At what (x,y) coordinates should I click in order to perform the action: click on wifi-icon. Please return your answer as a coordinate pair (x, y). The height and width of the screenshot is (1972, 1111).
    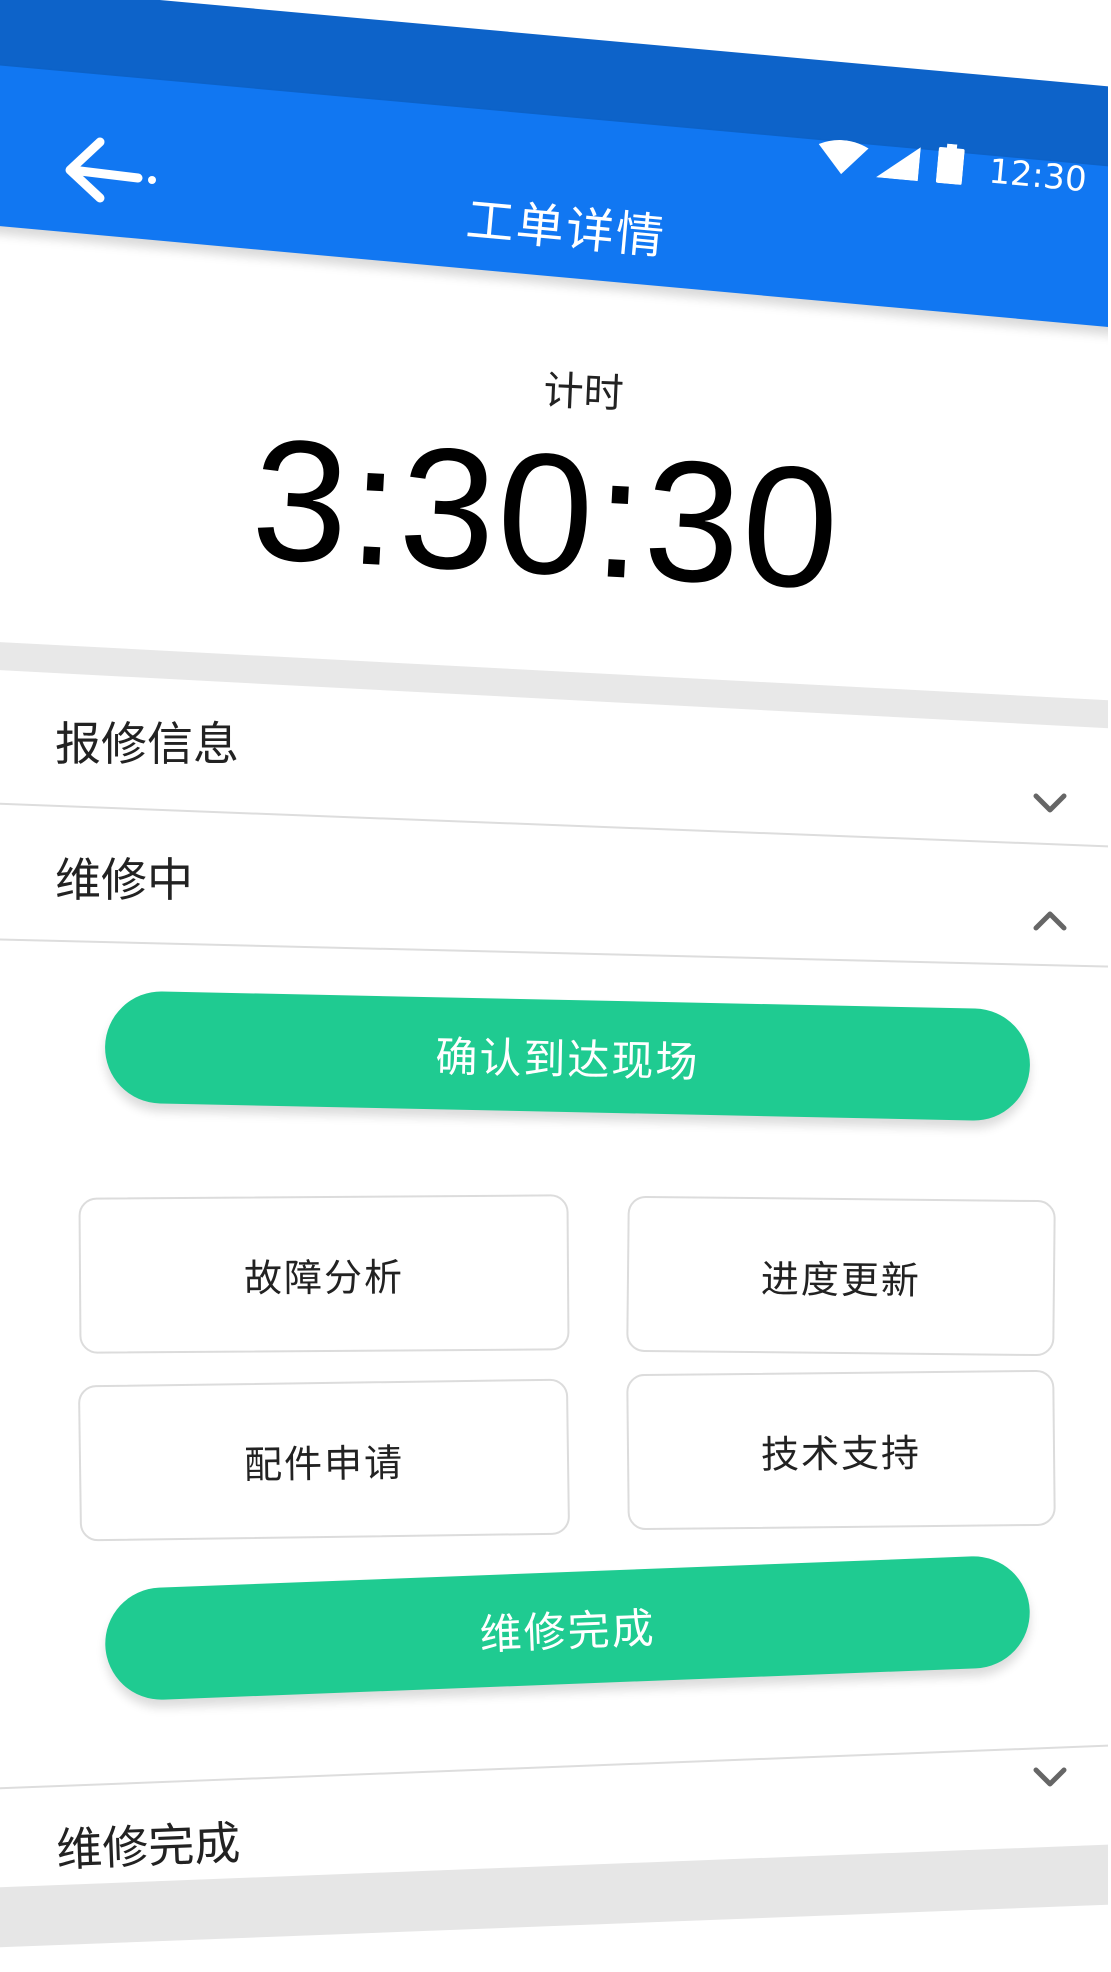
    Looking at the image, I should click on (843, 157).